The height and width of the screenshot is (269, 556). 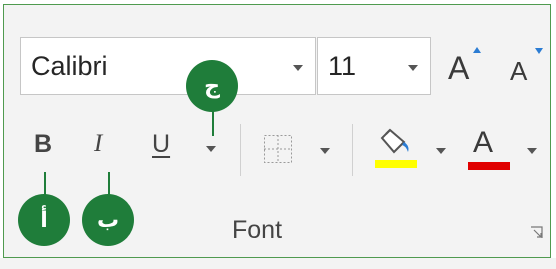 What do you see at coordinates (532, 151) in the screenshot?
I see `font-color-dropdown-arrow` at bounding box center [532, 151].